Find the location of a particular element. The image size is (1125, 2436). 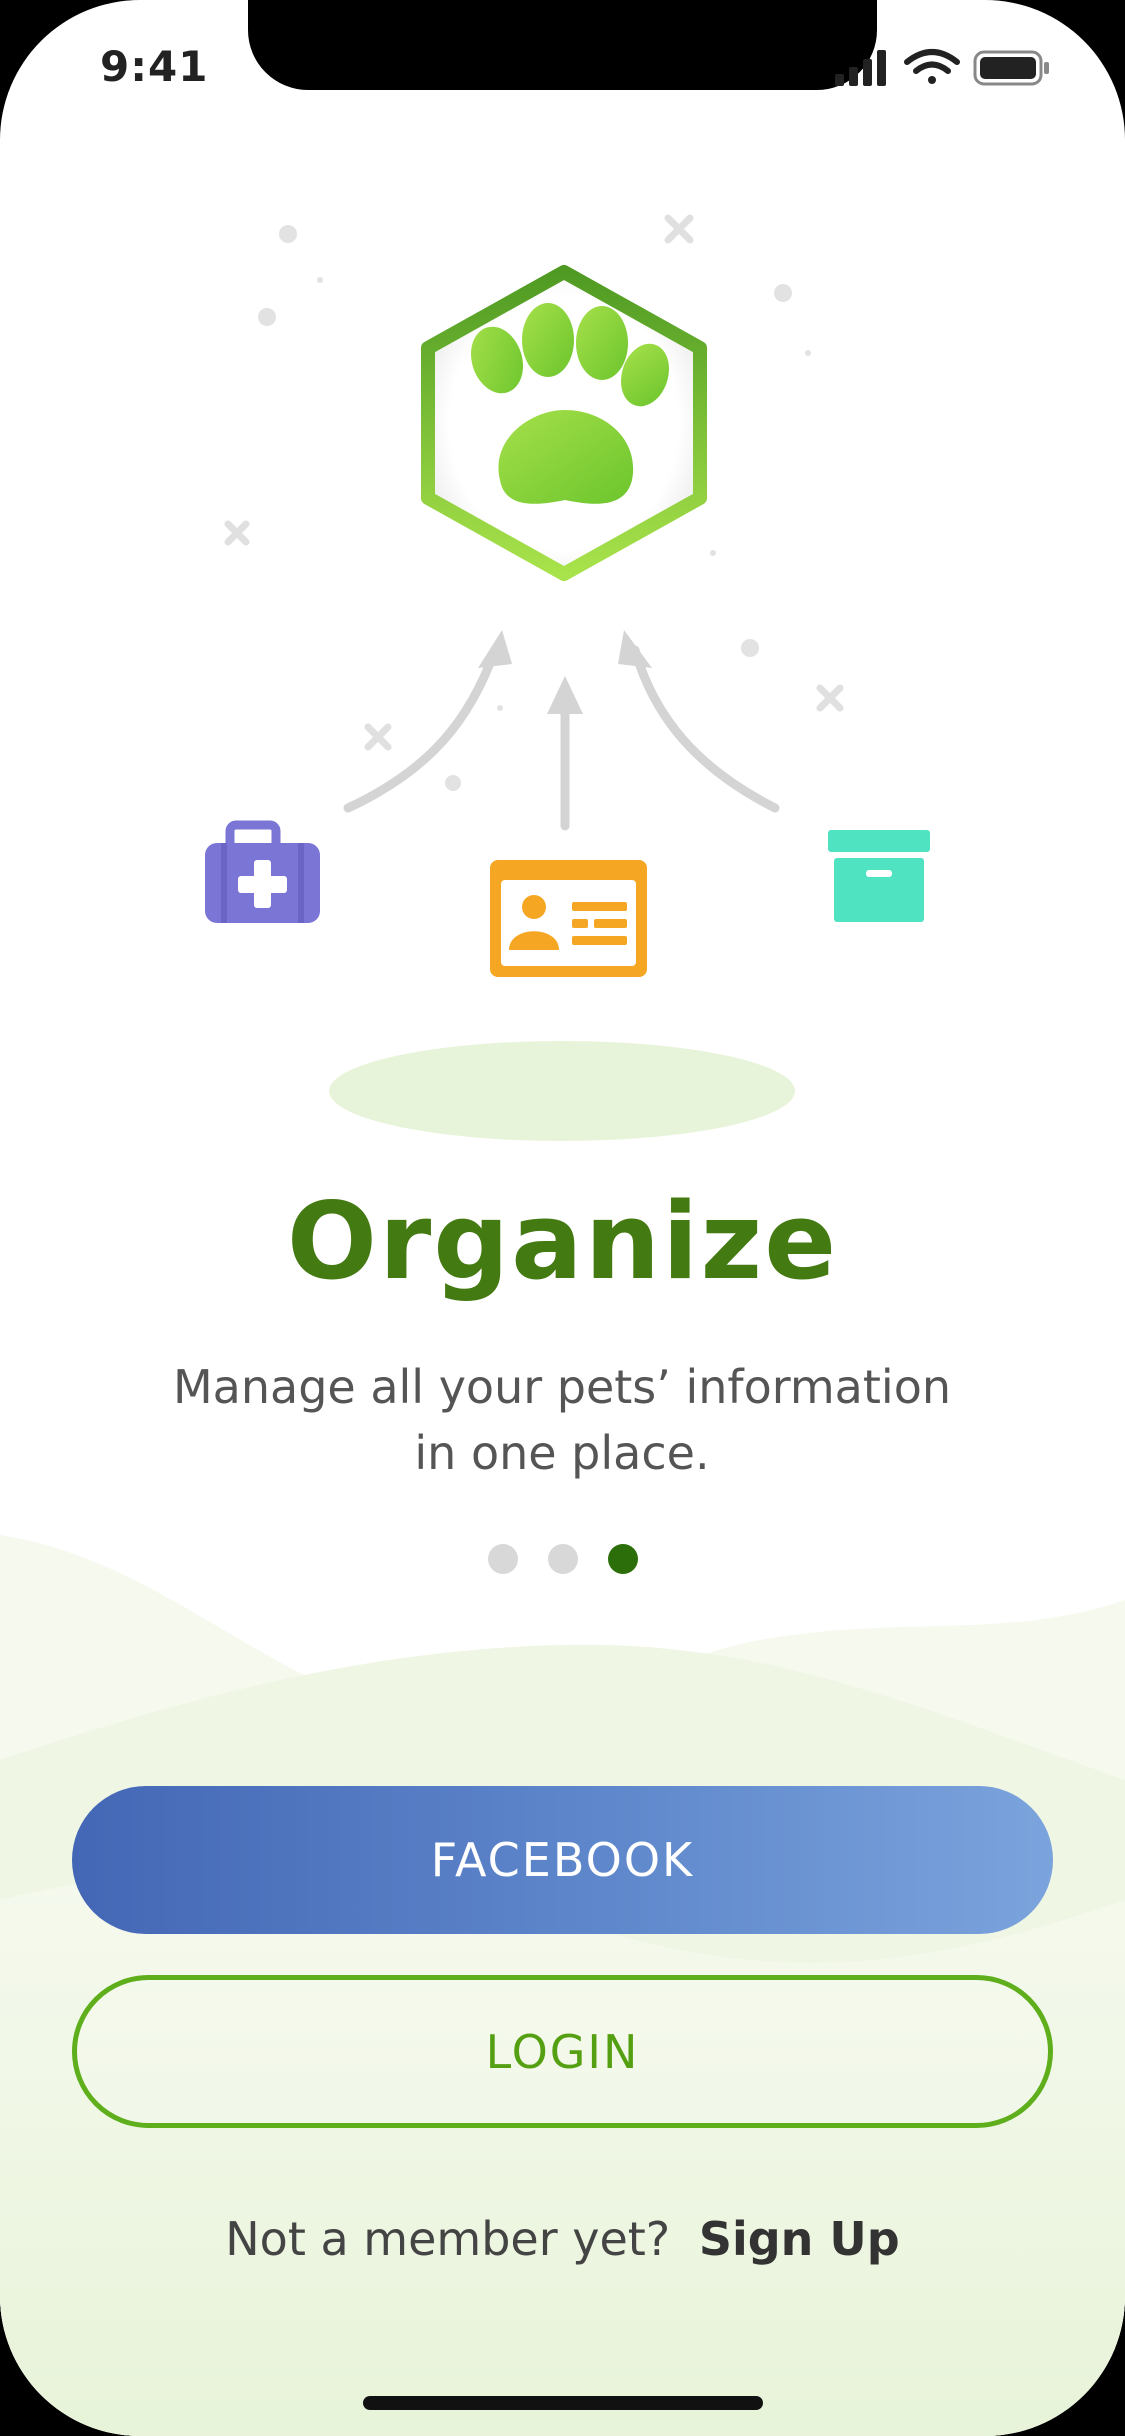

login-button: LOGIN is located at coordinates (562, 2051).